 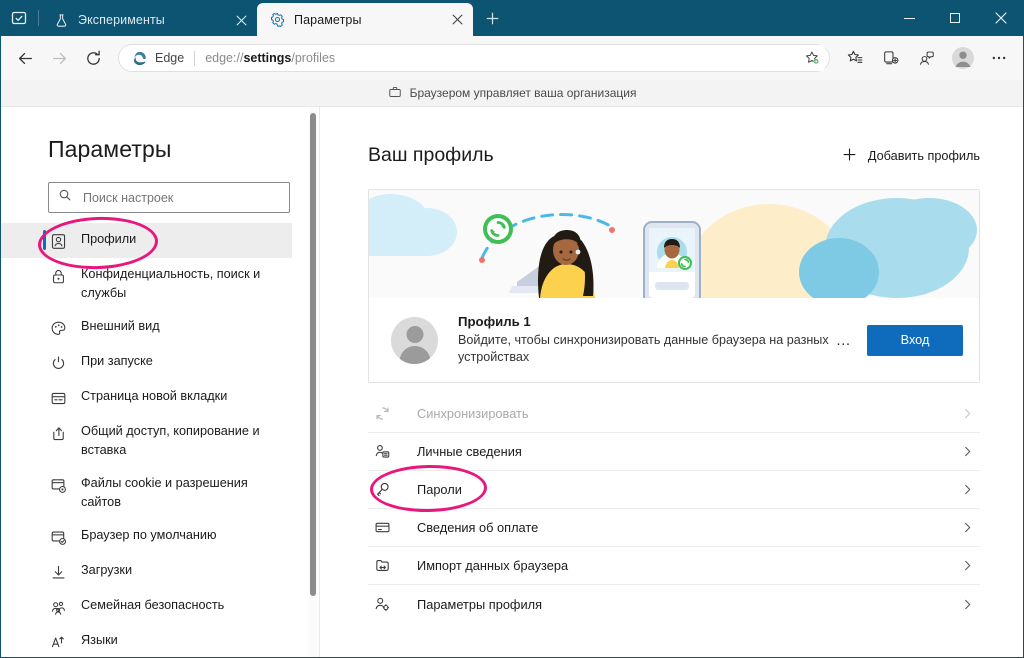 I want to click on sync-illustration, so click(x=674, y=244).